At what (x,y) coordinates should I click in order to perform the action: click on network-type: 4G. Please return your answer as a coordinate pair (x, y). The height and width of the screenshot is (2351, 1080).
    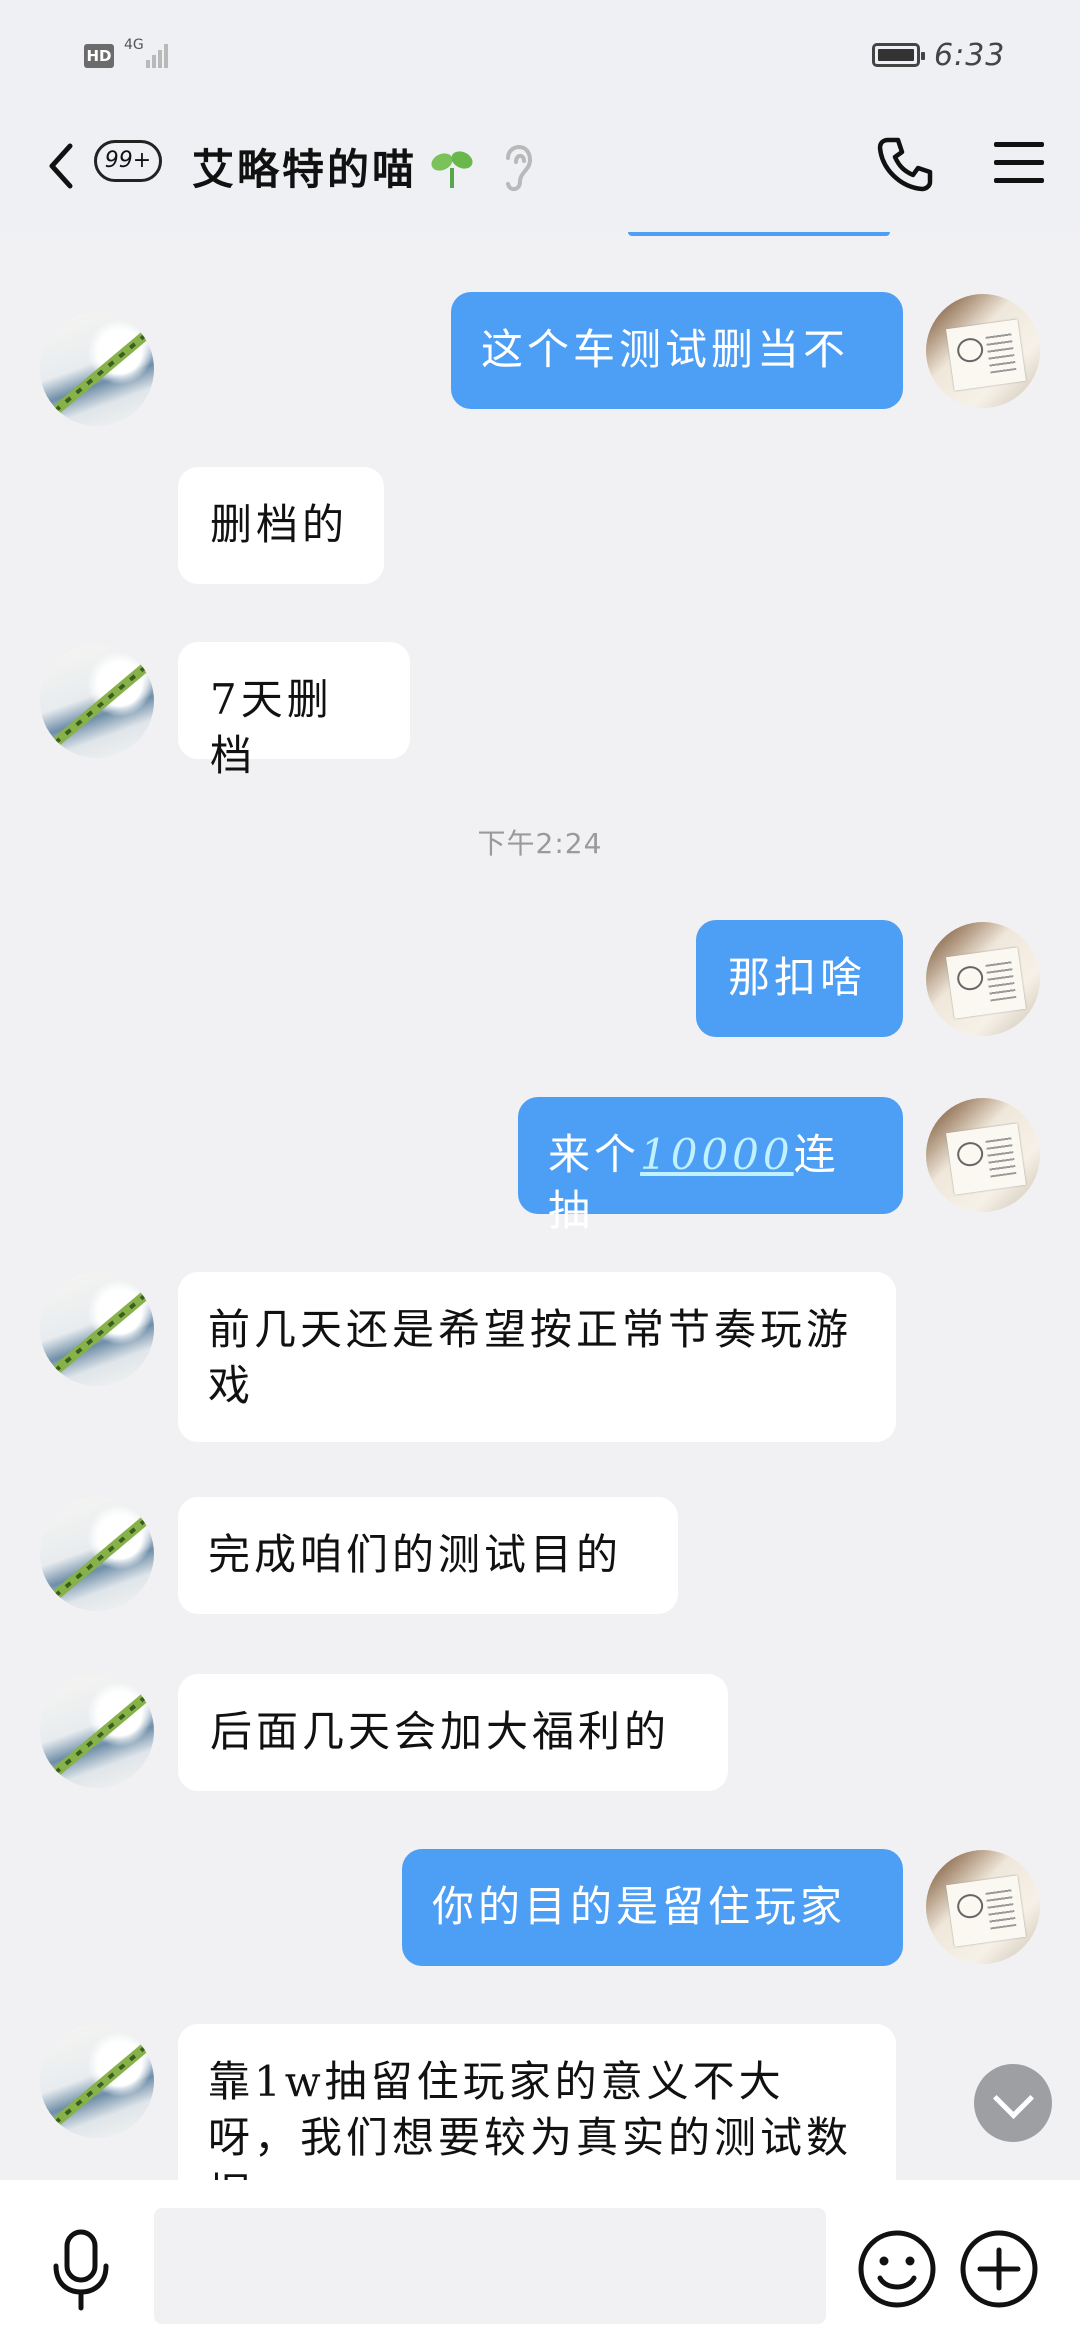
    Looking at the image, I should click on (134, 45).